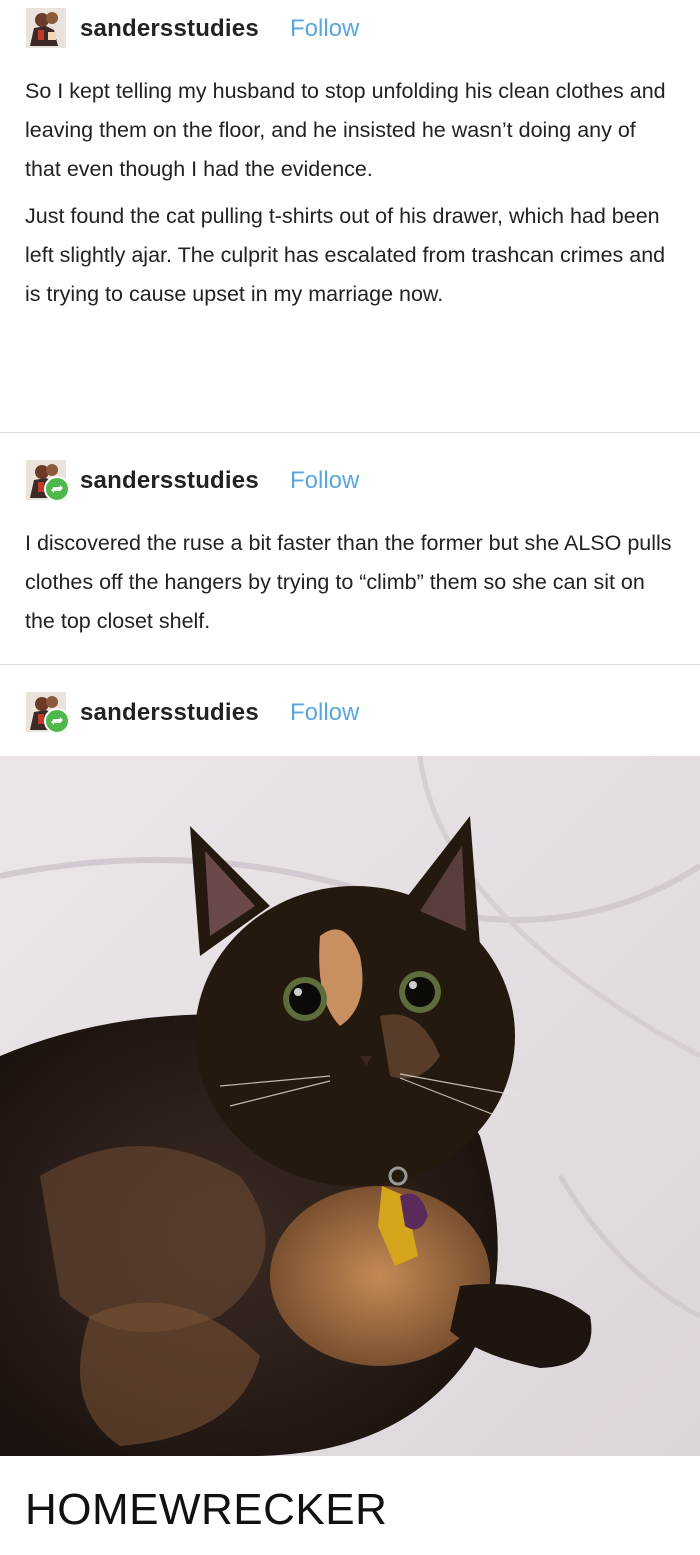 This screenshot has width=700, height=1555. Describe the element at coordinates (206, 1509) in the screenshot. I see `caption: HOMEWRECKER` at that location.